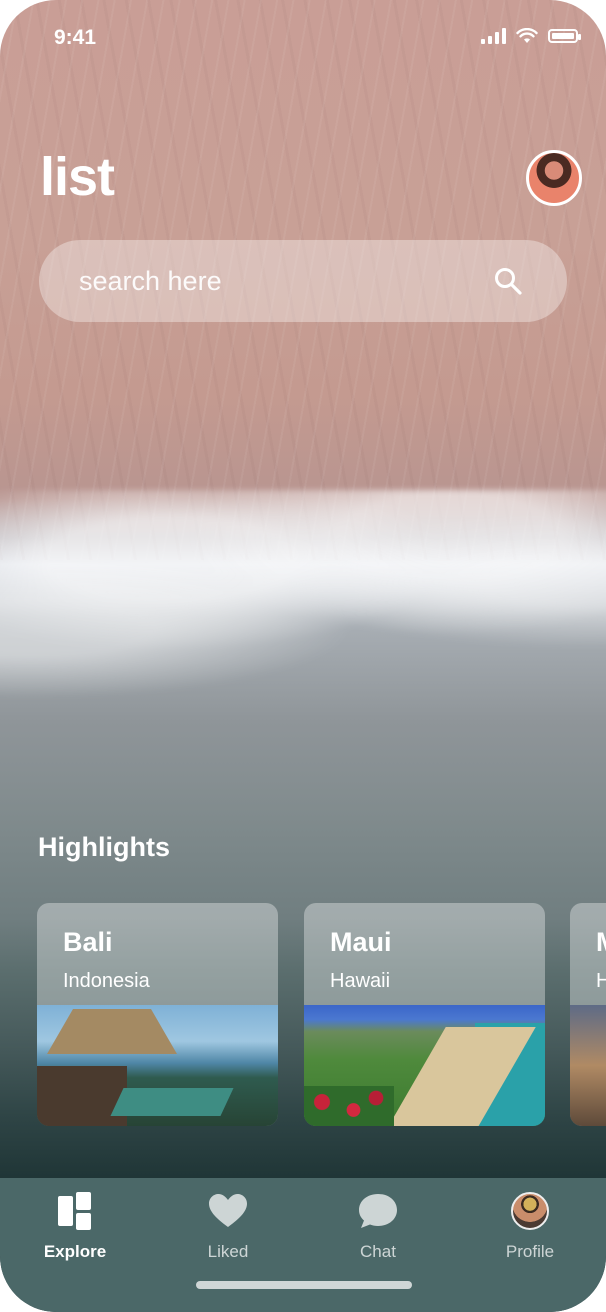  I want to click on highlight-card-bali: Bali Indonesia, so click(157, 1014).